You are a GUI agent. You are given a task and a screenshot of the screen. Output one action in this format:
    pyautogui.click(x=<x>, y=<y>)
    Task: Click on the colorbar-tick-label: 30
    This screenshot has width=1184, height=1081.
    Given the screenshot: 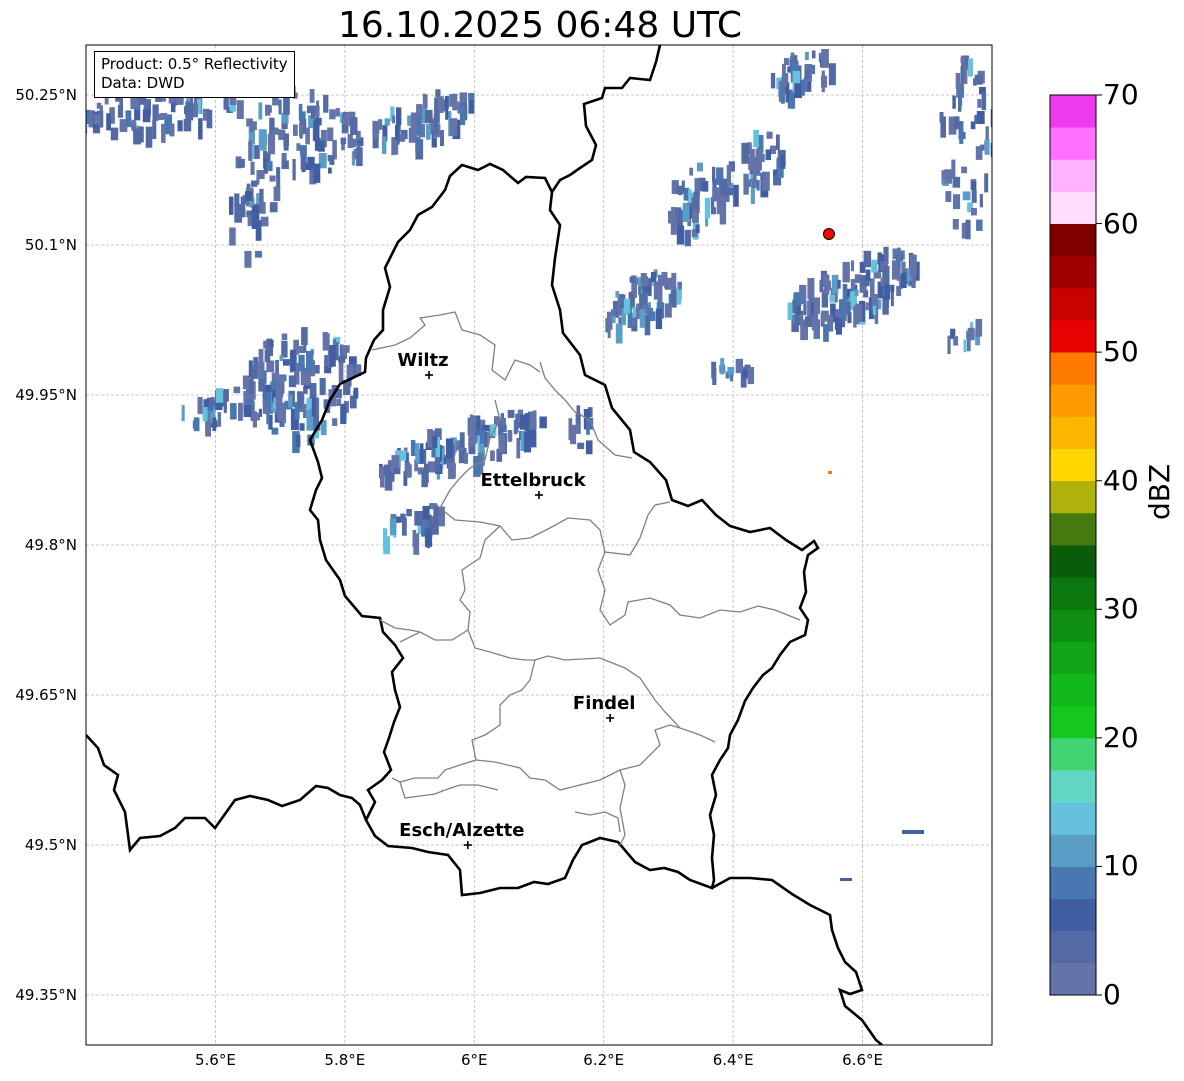 What is the action you would take?
    pyautogui.click(x=1121, y=609)
    